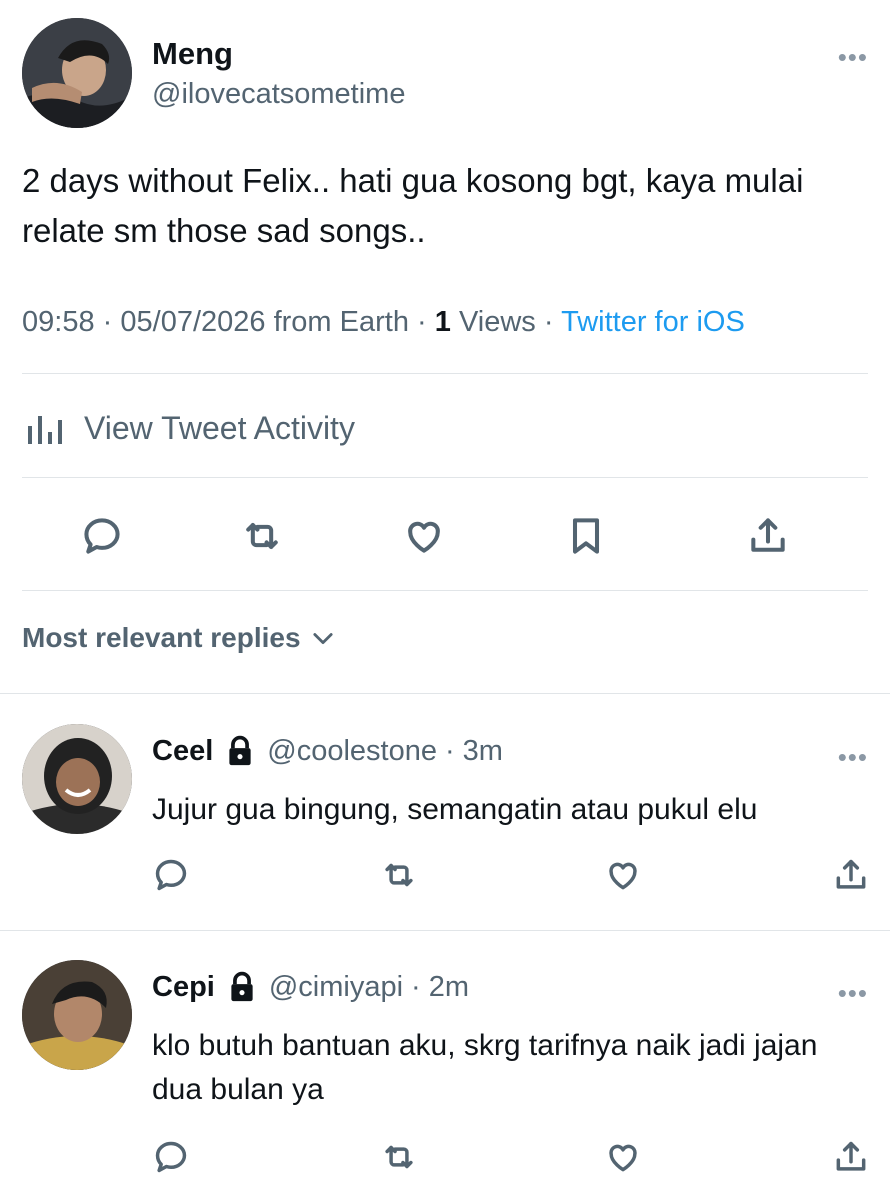  I want to click on author-name: Meng, so click(192, 54).